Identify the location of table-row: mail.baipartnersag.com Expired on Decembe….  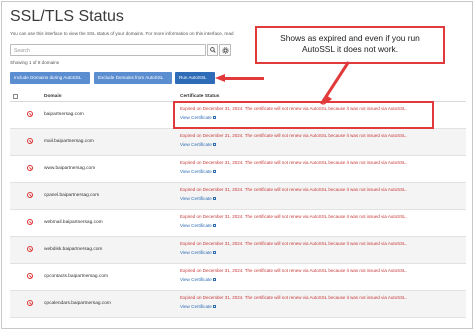
(238, 142).